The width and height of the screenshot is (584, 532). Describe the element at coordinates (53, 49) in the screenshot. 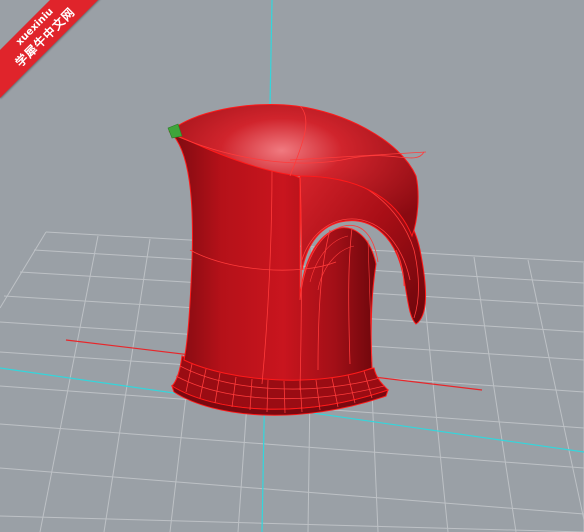

I see `watermark-ribbon: xuexiniu 学犀牛中文网` at that location.